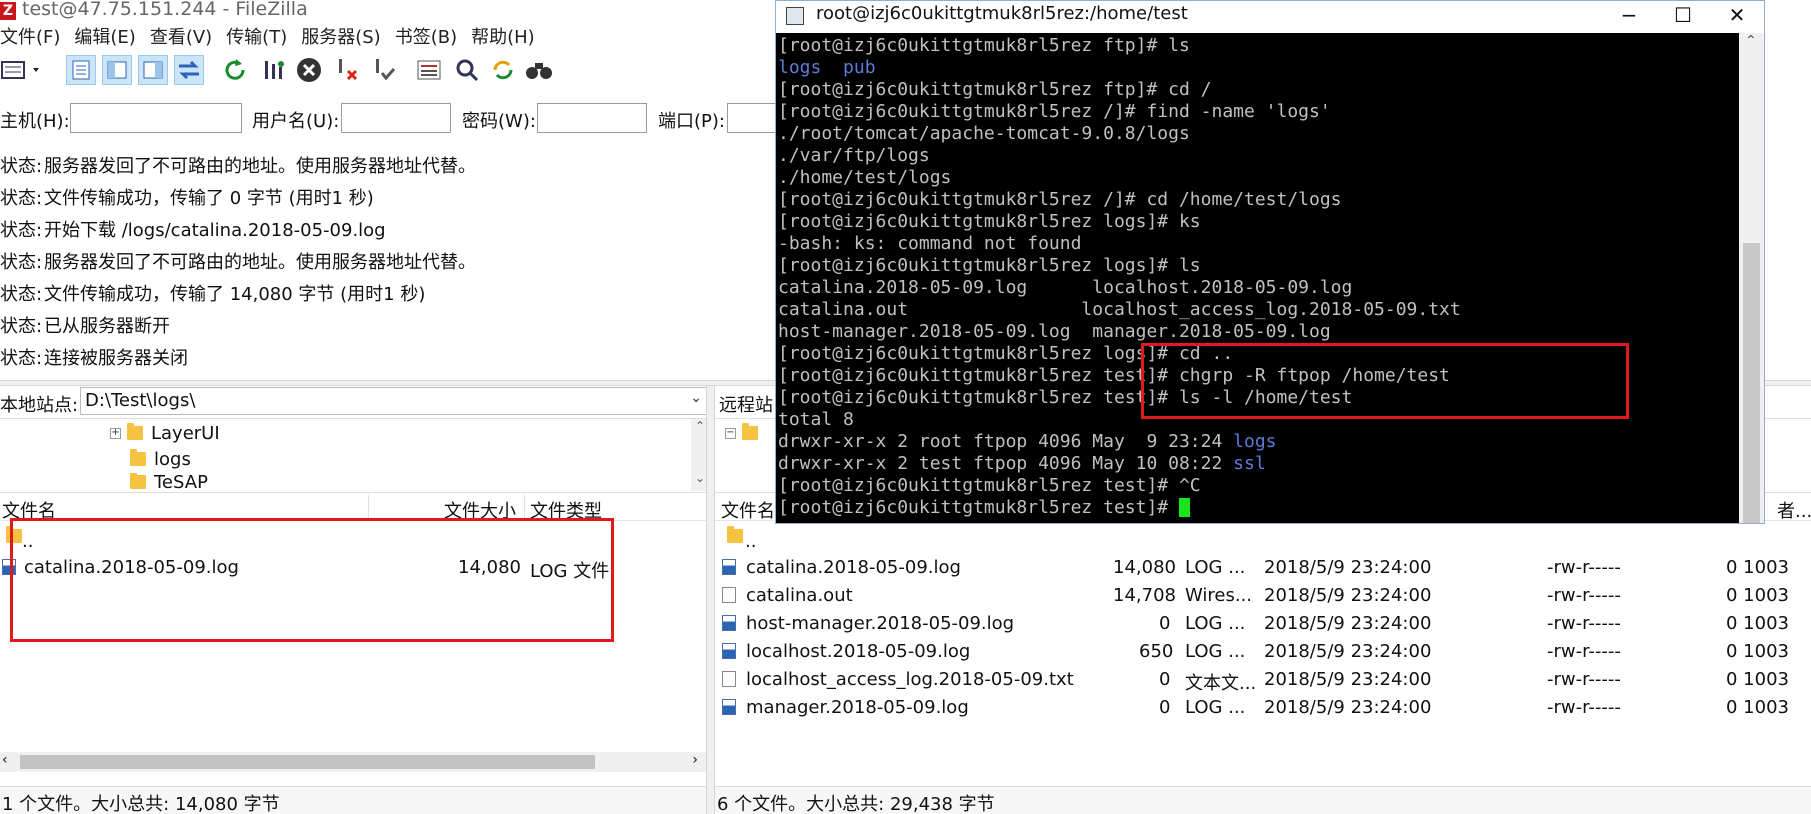  What do you see at coordinates (989, 221) in the screenshot?
I see `terminal-line: [root@izj6c0ukittgtmuk8rl5rez logs]# ks` at bounding box center [989, 221].